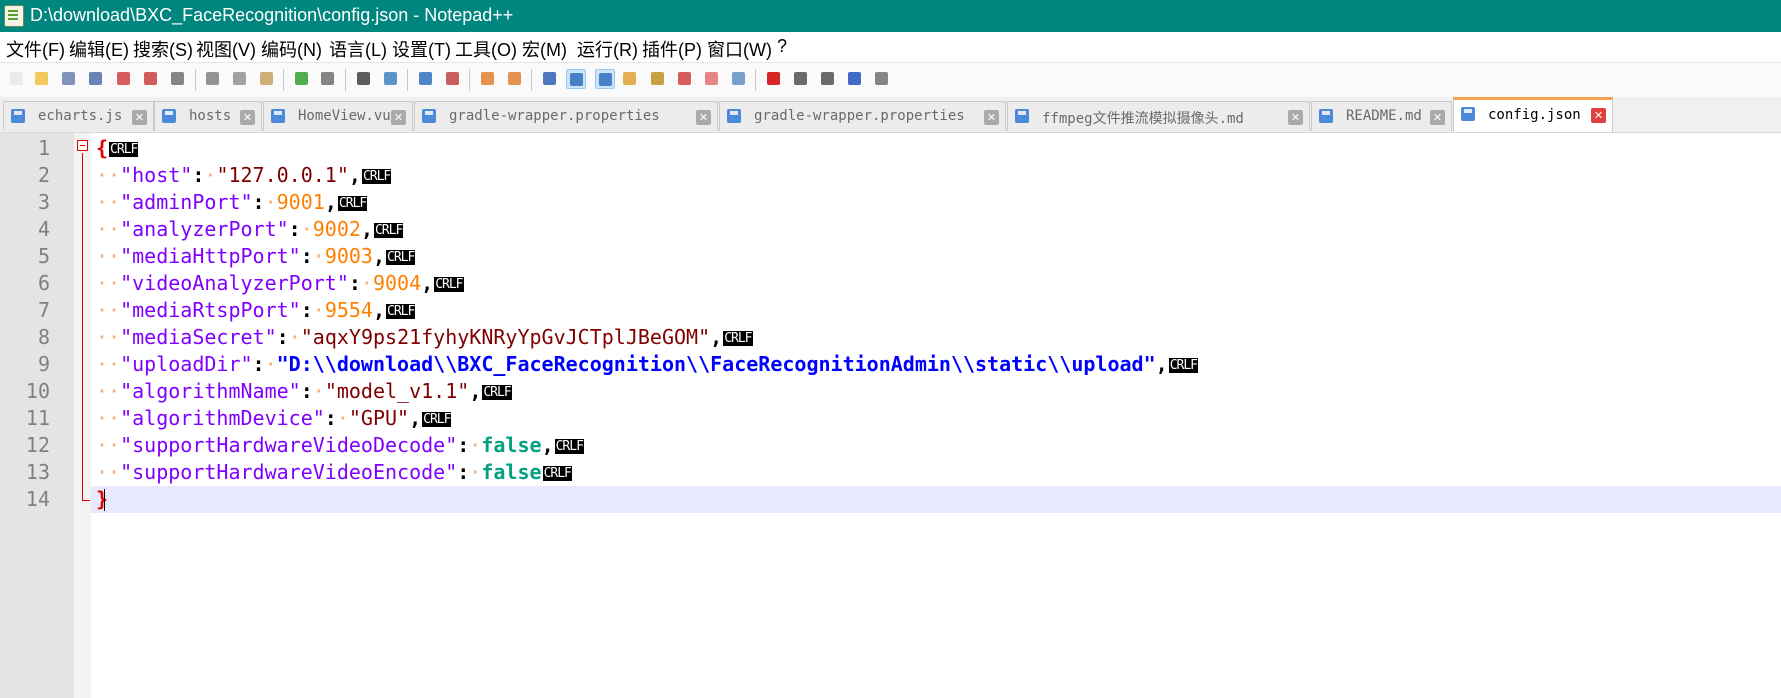 The height and width of the screenshot is (698, 1781). What do you see at coordinates (348, 256) in the screenshot?
I see `json-value: 9003` at bounding box center [348, 256].